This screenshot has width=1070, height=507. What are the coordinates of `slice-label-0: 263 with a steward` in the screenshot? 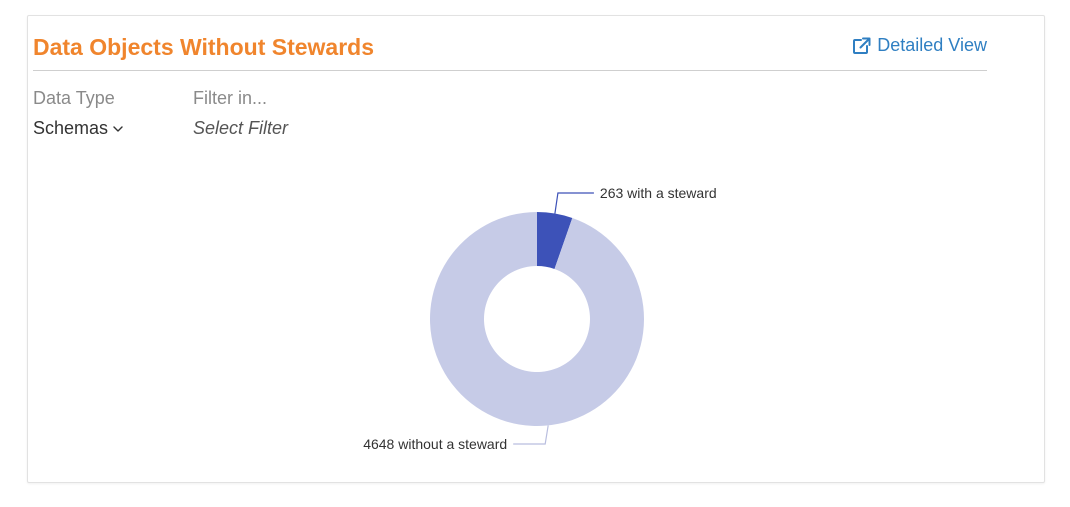 It's located at (658, 193).